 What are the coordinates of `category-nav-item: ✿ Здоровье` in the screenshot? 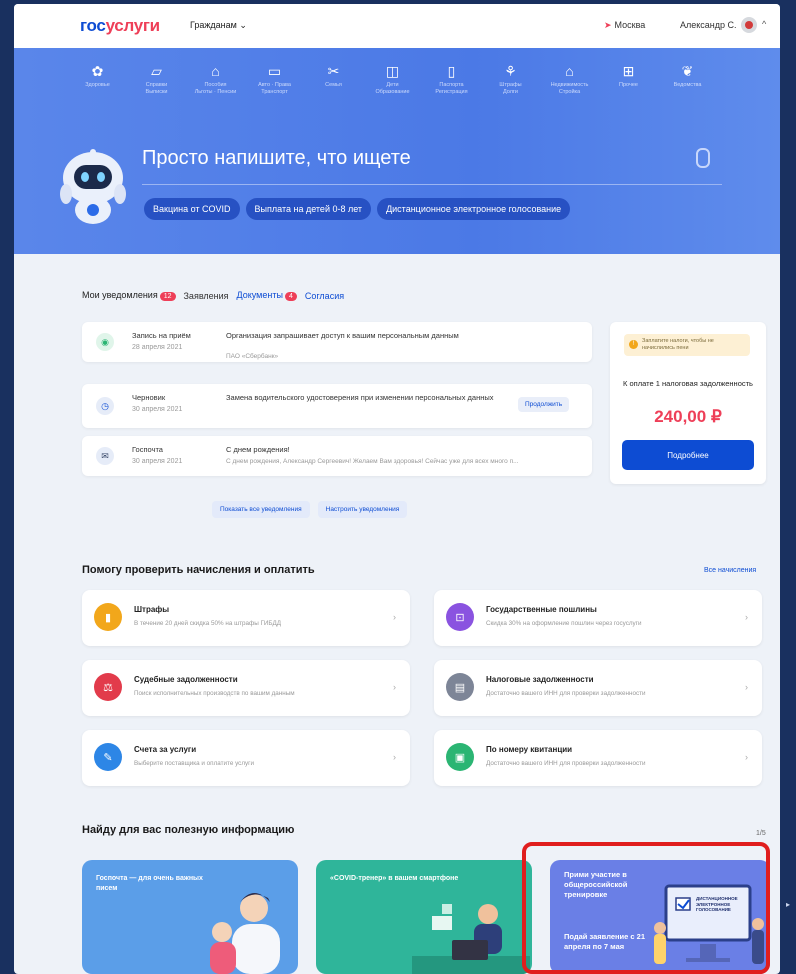 It's located at (97, 87).